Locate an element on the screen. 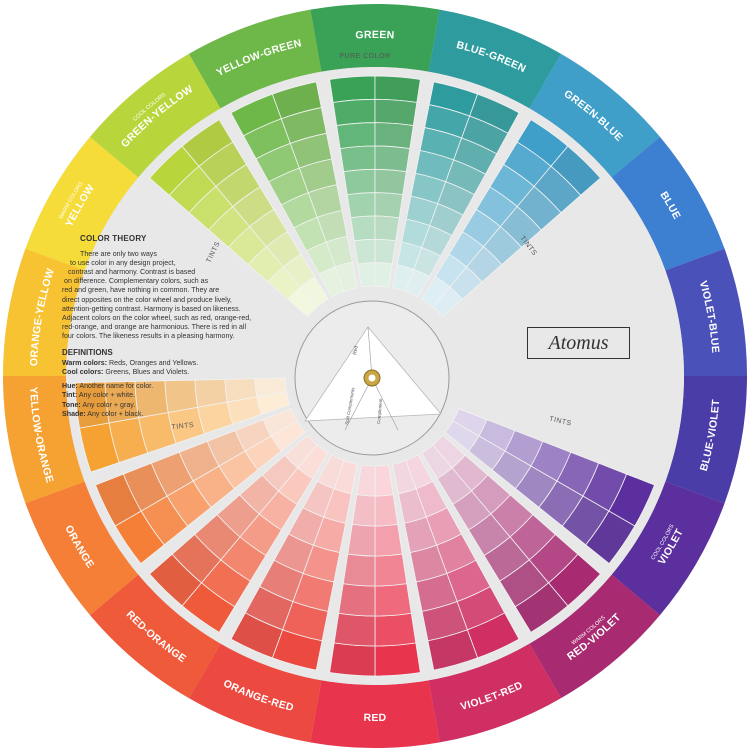 The image size is (750, 751). definition-term: Cool colors: is located at coordinates (83, 372).